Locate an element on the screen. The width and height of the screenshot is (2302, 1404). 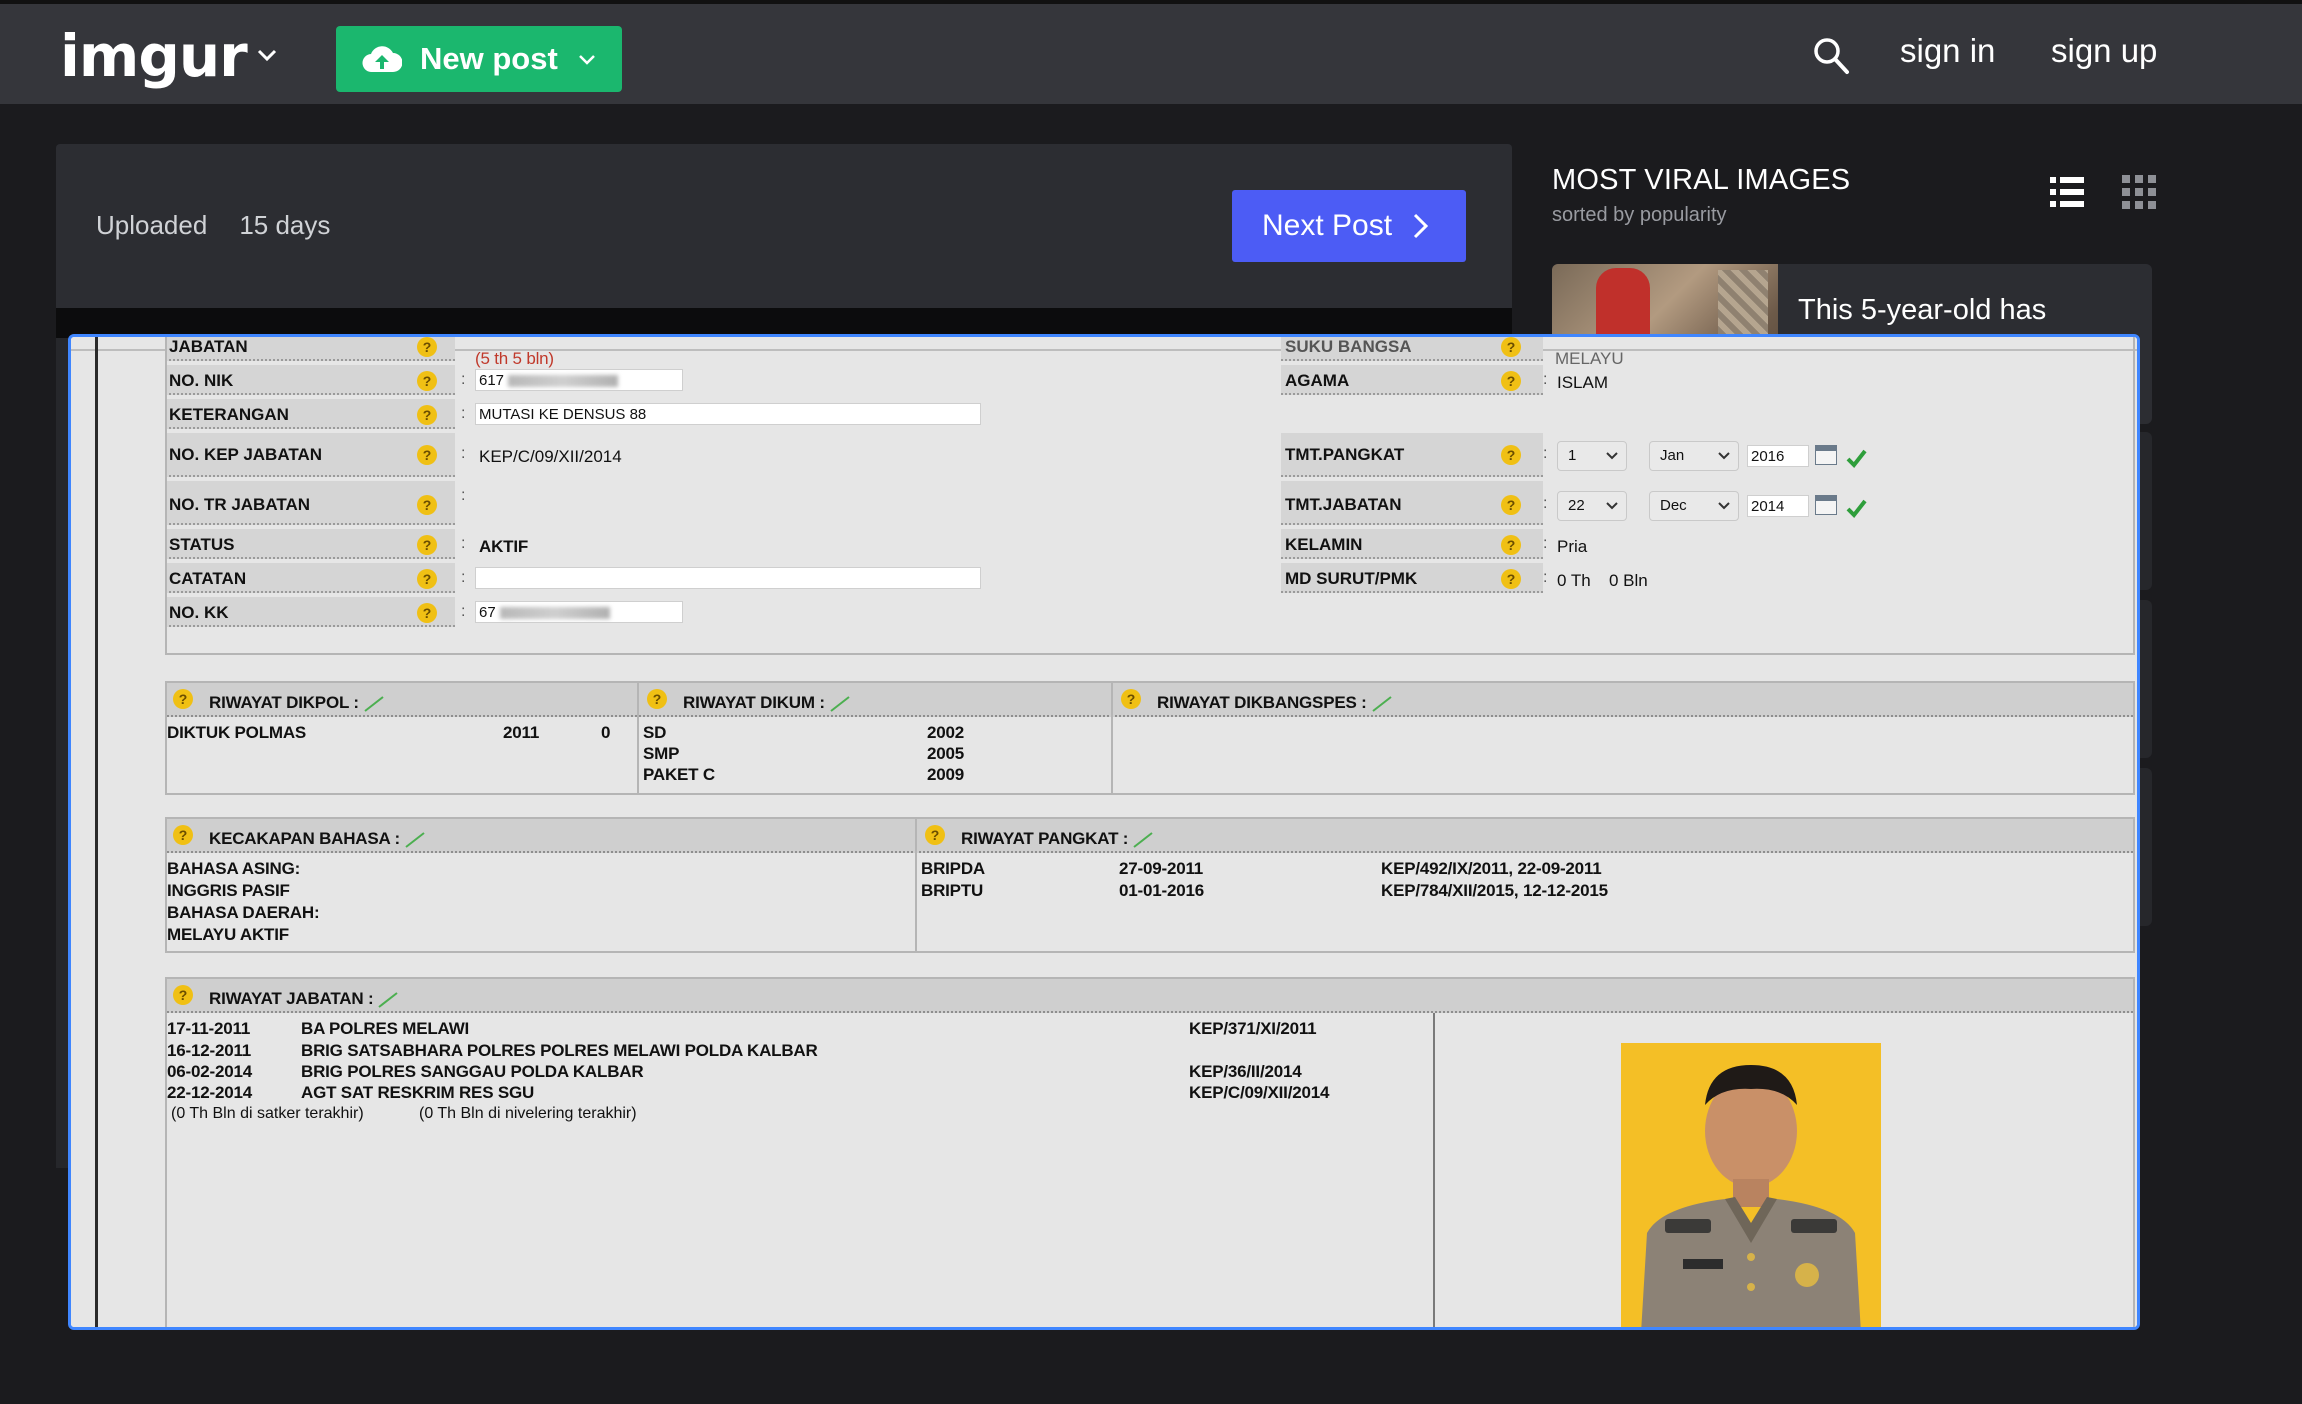
sidebar-subtitle: sorted by popularity is located at coordinates (1639, 215).